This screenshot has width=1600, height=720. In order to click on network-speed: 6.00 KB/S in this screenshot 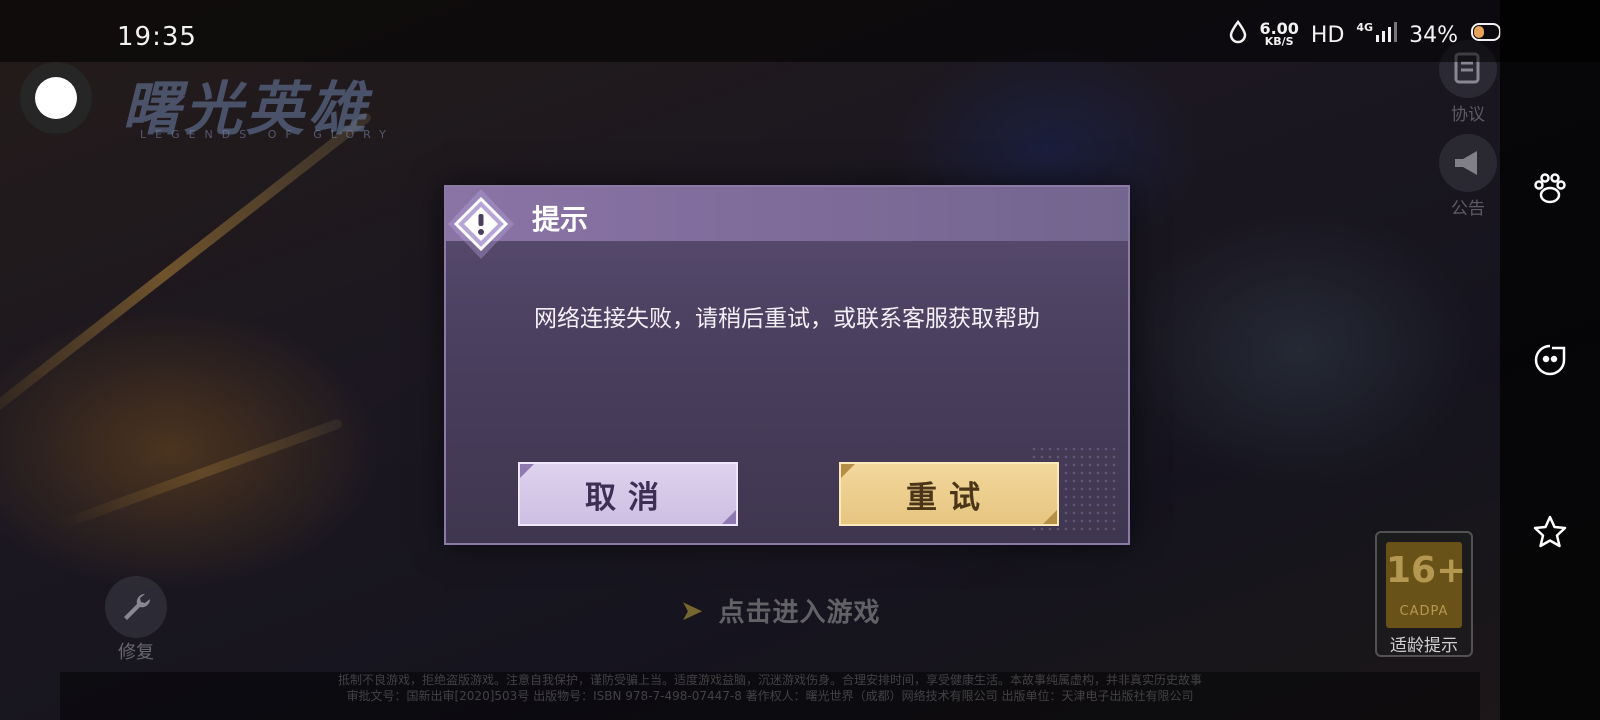, I will do `click(1279, 34)`.